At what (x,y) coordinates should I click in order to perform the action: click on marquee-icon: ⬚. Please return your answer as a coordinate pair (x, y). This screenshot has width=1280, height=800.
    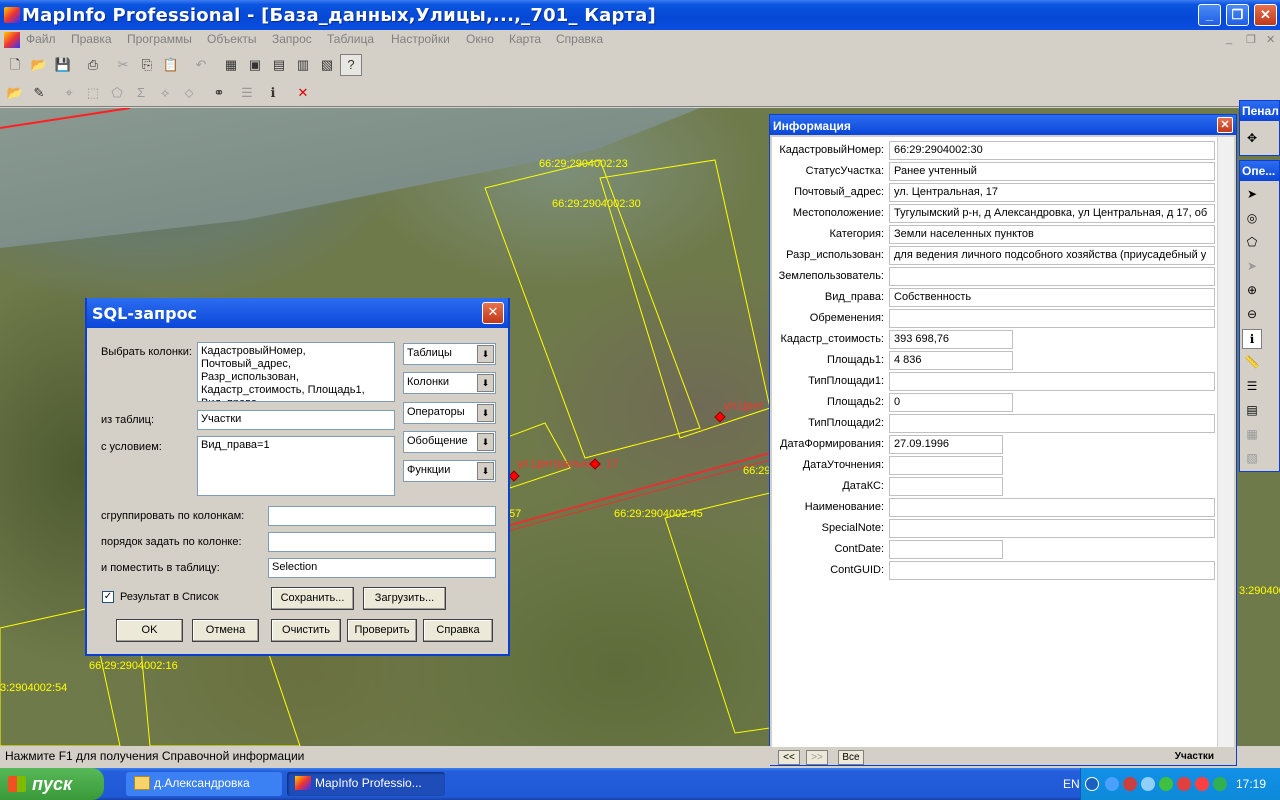
    Looking at the image, I should click on (93, 93).